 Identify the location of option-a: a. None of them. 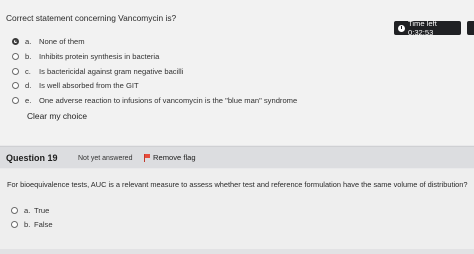
(48, 41).